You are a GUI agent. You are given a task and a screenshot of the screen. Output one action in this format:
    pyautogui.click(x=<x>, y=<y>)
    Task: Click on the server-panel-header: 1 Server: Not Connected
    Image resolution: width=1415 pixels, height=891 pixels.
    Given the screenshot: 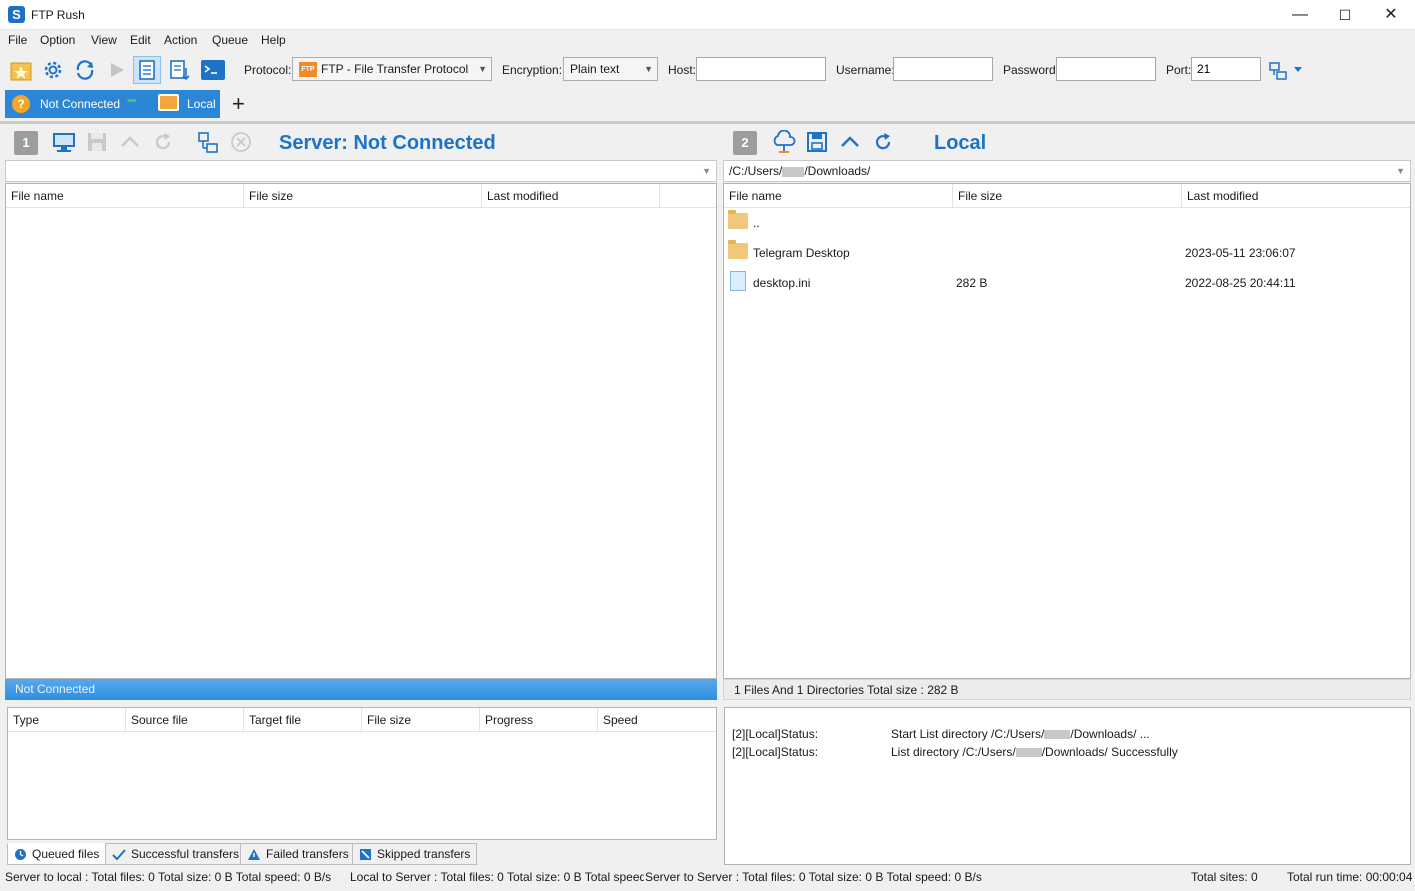 What is the action you would take?
    pyautogui.click(x=361, y=143)
    